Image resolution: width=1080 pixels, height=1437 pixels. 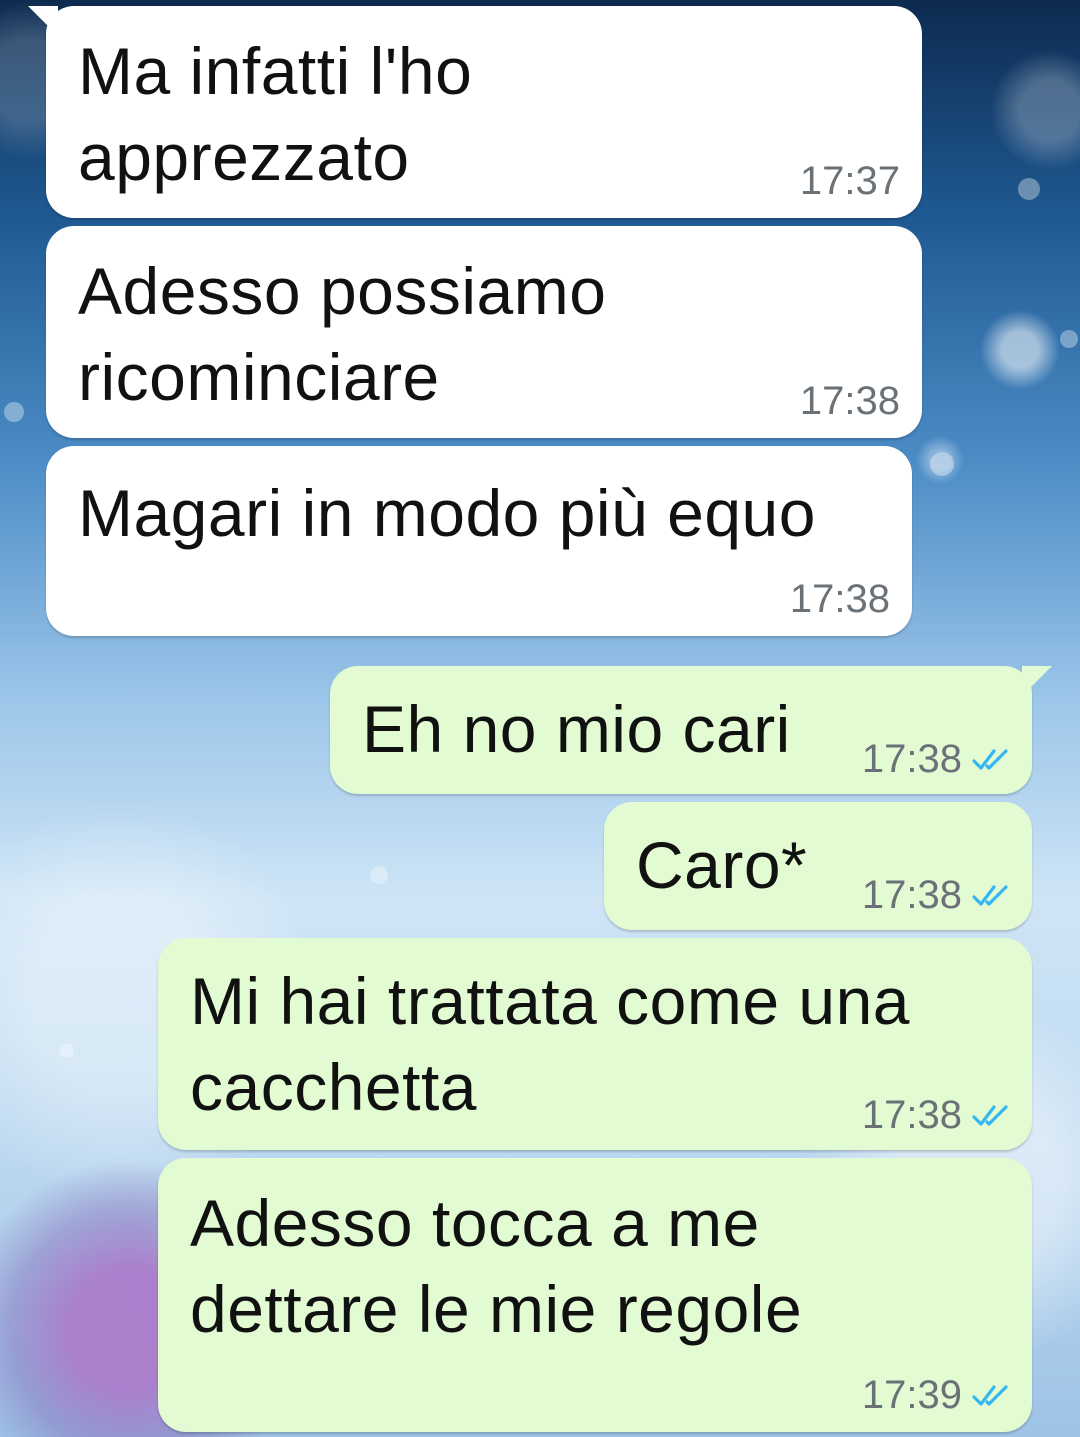 I want to click on message-bubble-incoming: Ma infatti l'ho apprezzato 17:37, so click(x=475, y=112).